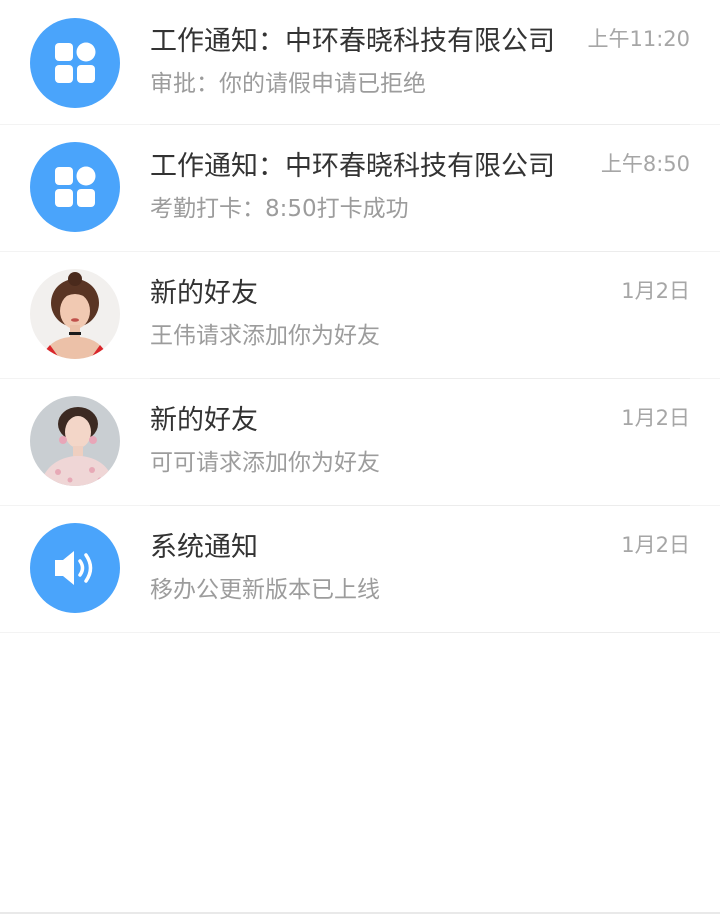  I want to click on message-item-system-notice: 系统通知 1月2日 移办公更新版本已上线, so click(360, 569).